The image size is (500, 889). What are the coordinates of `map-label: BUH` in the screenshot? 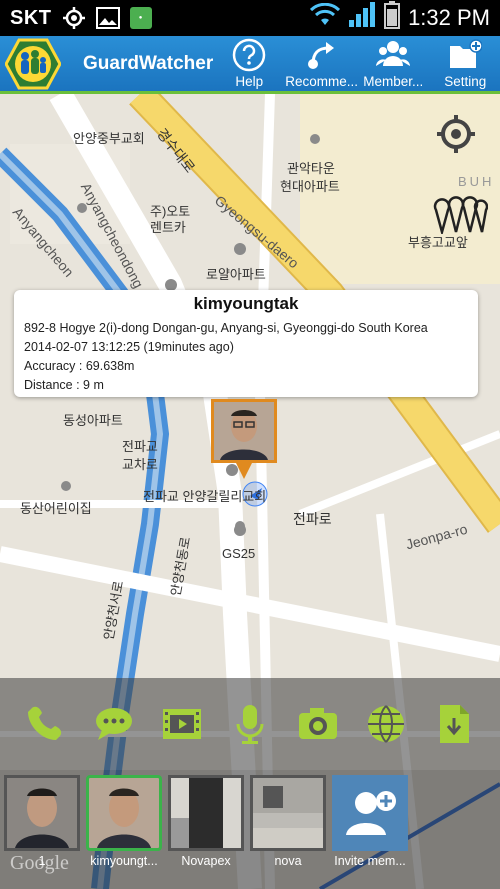 It's located at (476, 181).